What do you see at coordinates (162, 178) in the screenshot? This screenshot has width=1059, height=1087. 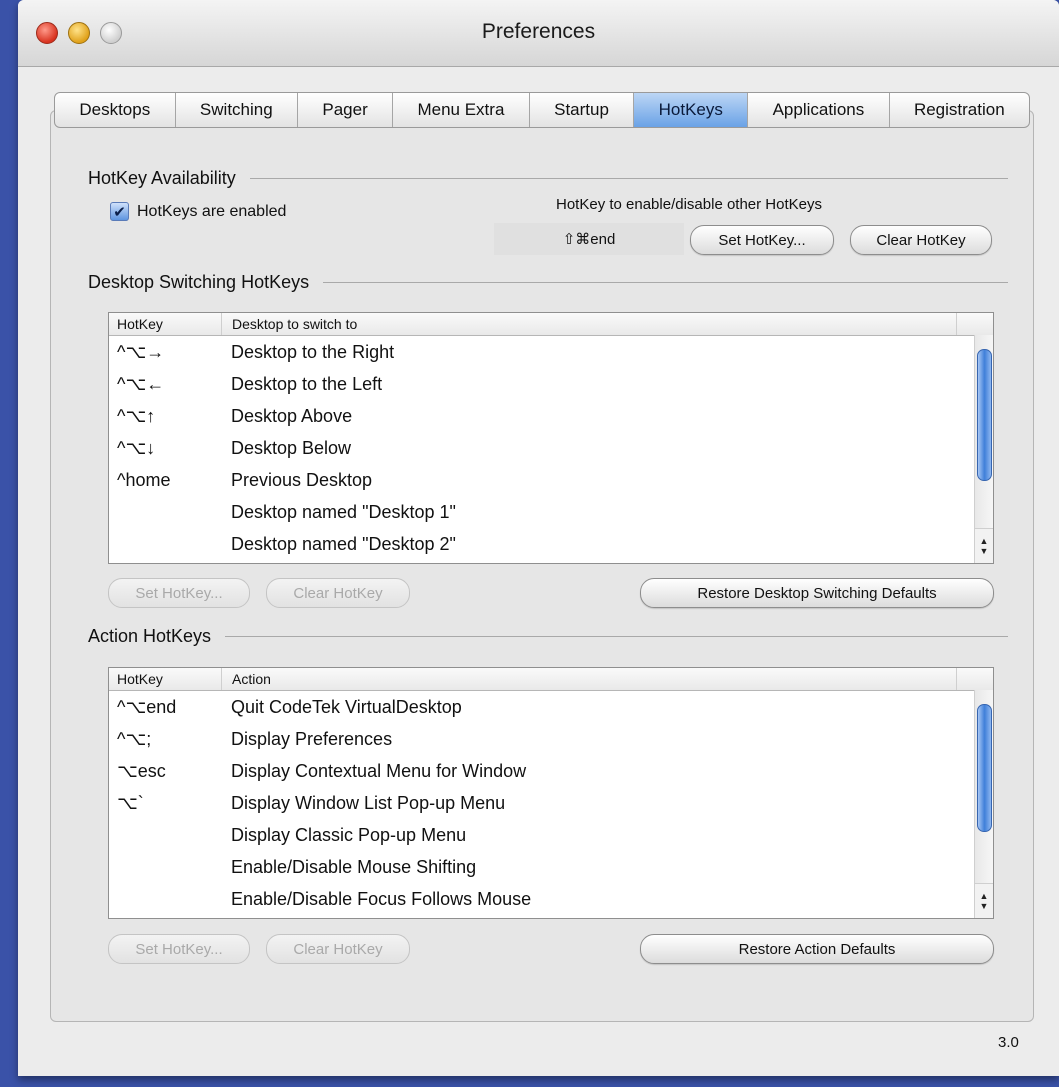 I see `availability-heading-text: HotKey Availability` at bounding box center [162, 178].